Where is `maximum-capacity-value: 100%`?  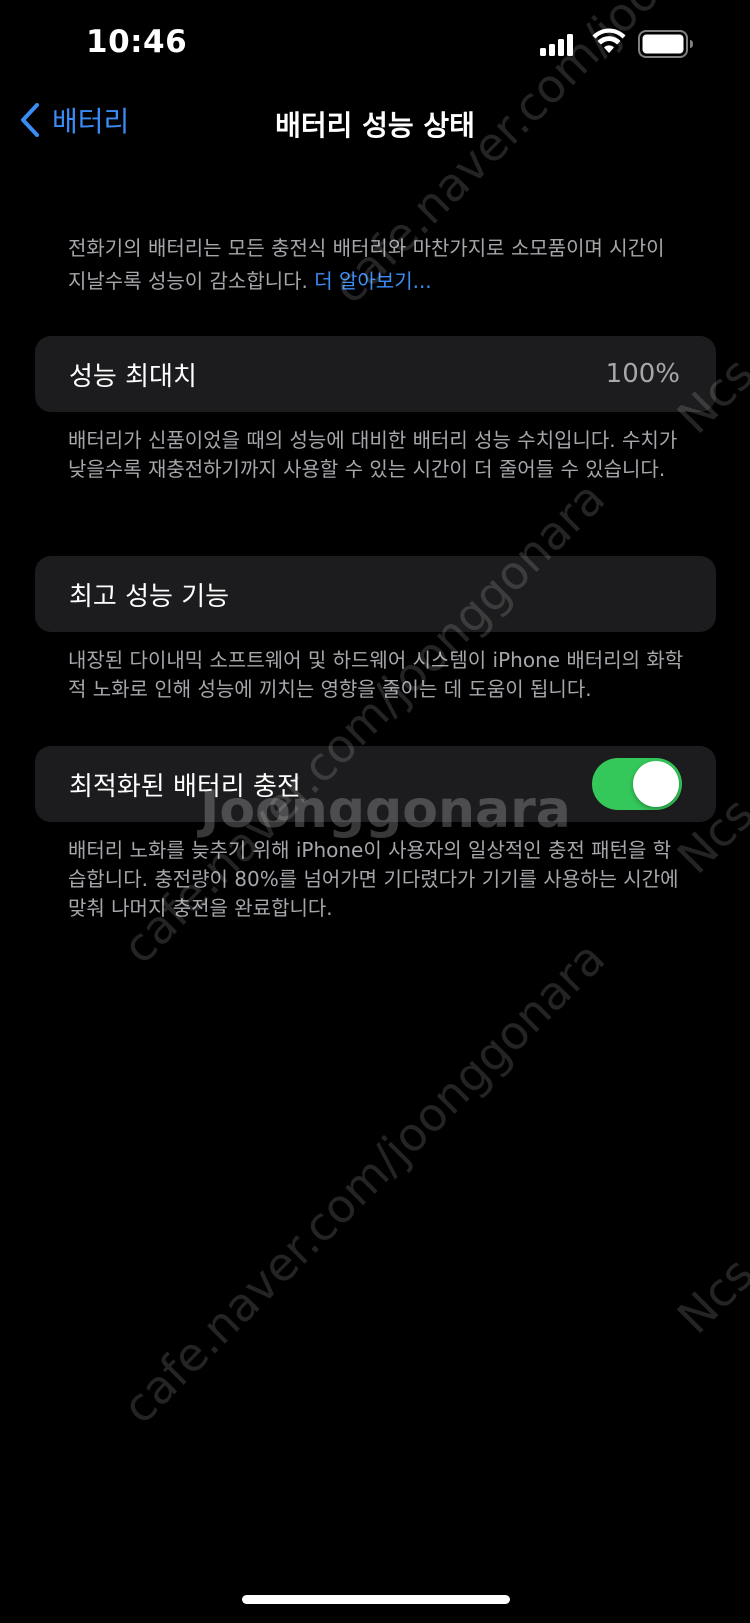 maximum-capacity-value: 100% is located at coordinates (642, 374).